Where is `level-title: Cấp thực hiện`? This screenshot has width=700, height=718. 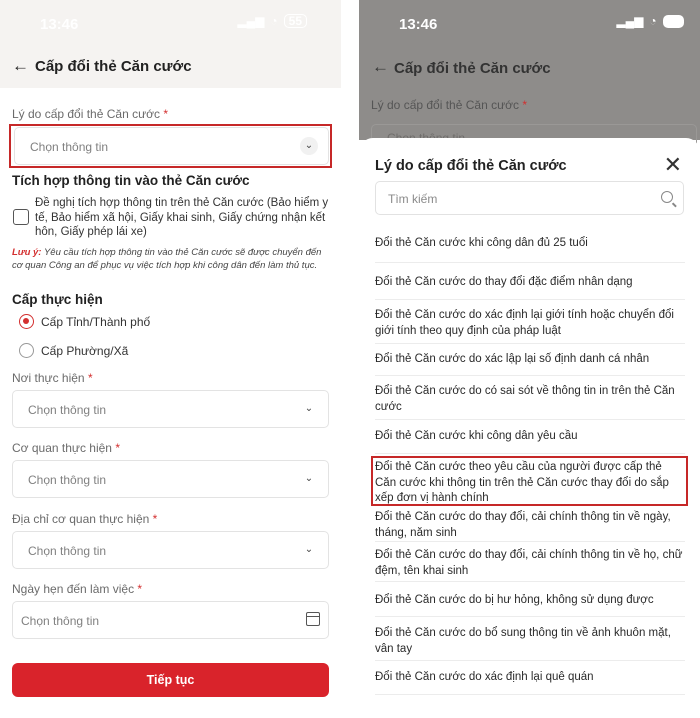 level-title: Cấp thực hiện is located at coordinates (57, 299).